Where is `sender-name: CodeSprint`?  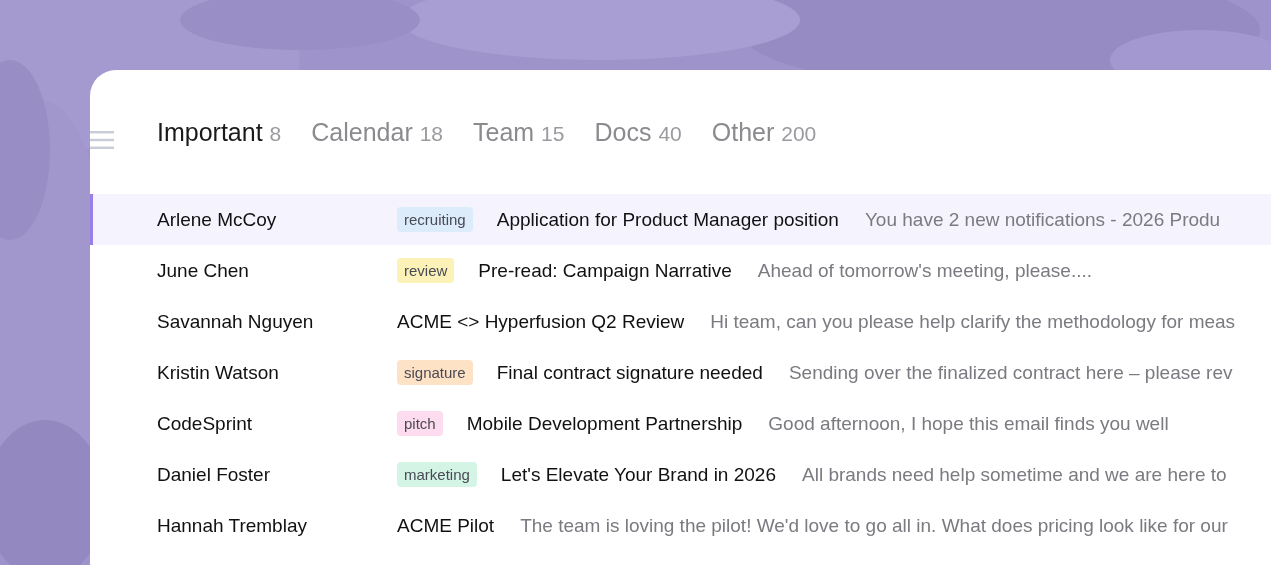 sender-name: CodeSprint is located at coordinates (205, 423).